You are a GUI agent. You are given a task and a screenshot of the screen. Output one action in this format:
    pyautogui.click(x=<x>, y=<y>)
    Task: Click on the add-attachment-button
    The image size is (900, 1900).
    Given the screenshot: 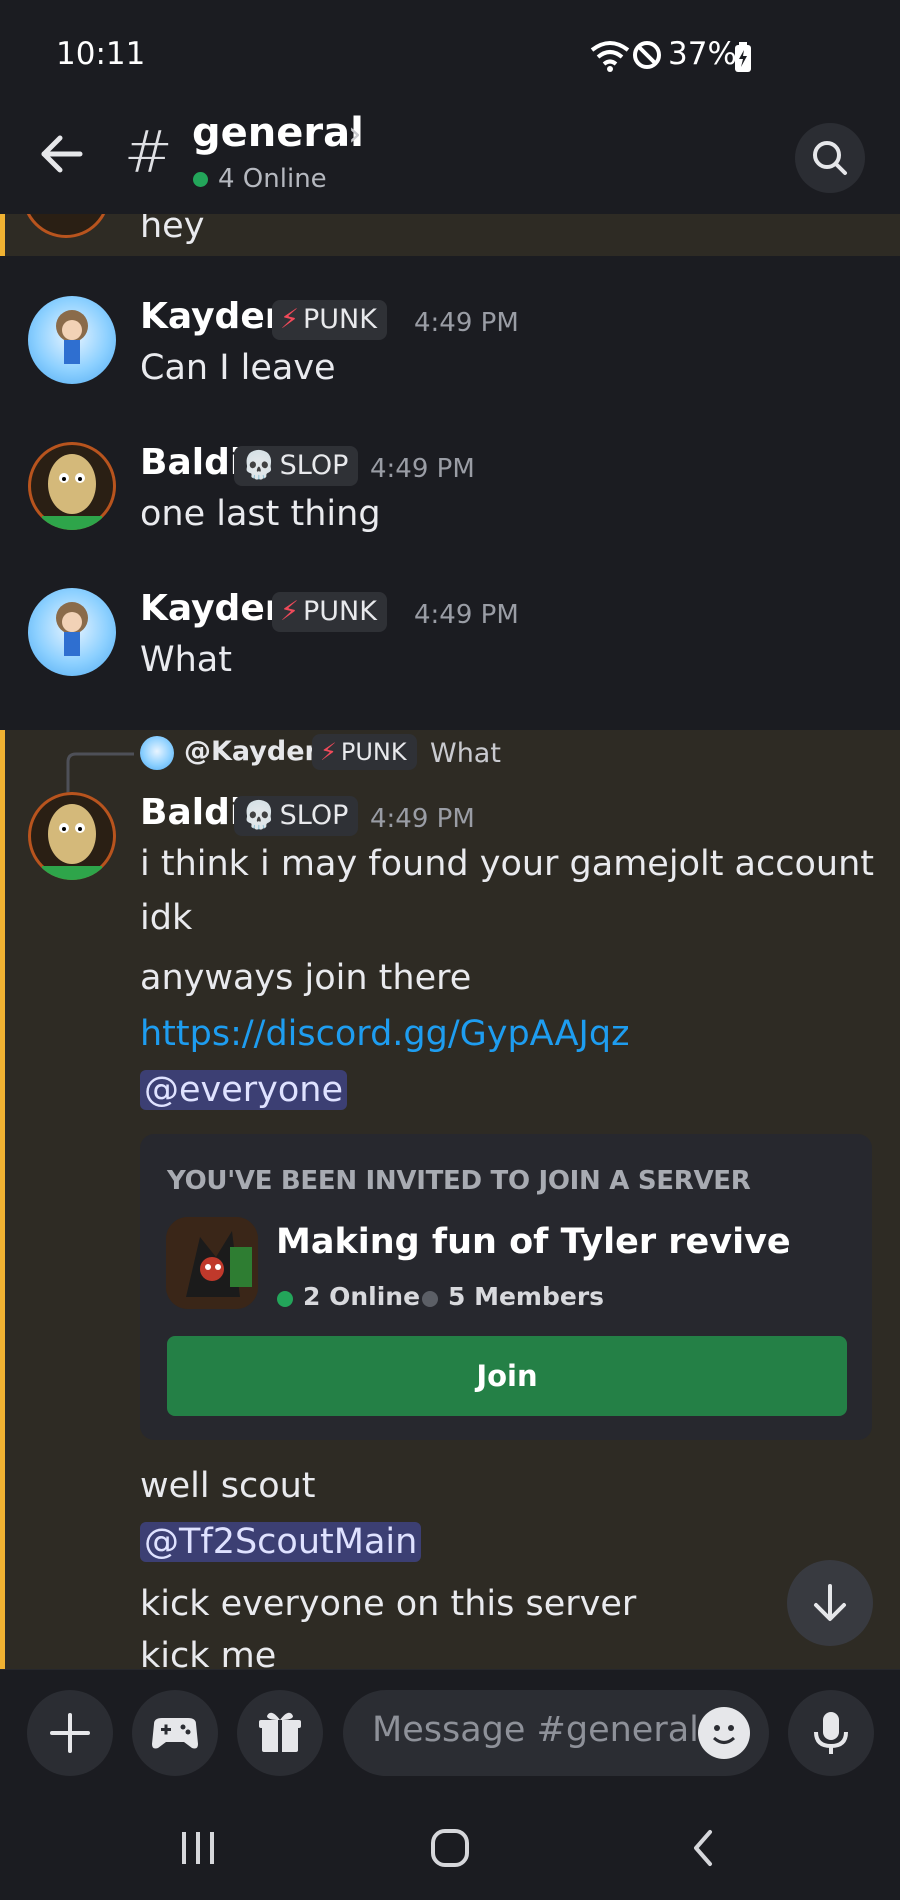 What is the action you would take?
    pyautogui.click(x=70, y=1733)
    